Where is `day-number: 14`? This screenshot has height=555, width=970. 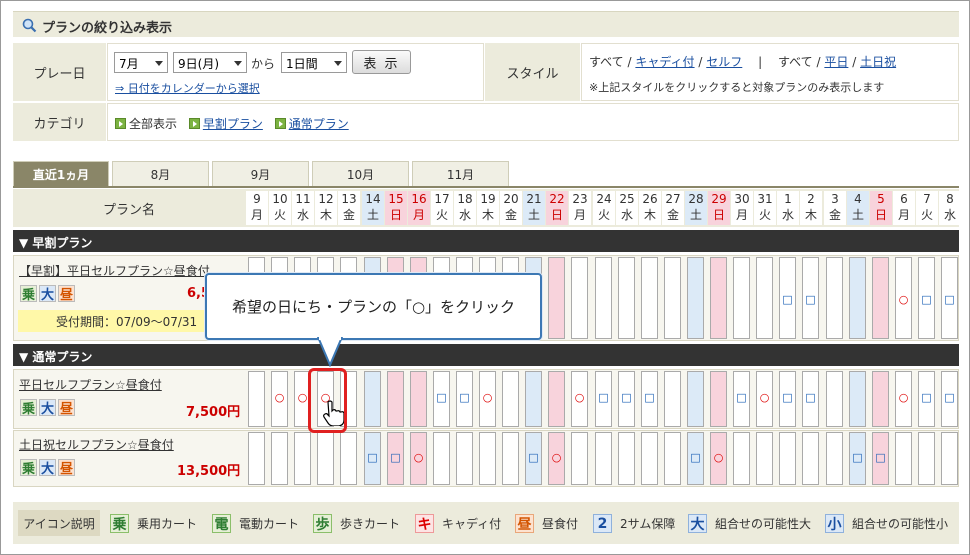
day-number: 14 is located at coordinates (373, 199).